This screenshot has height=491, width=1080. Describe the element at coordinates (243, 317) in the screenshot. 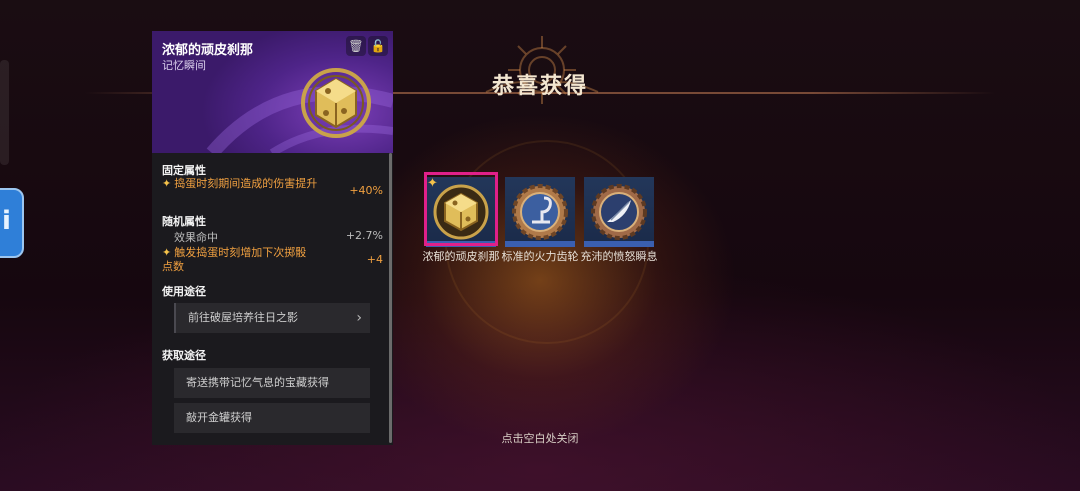

I see `usage-link-label: 前往破屋培养往日之影` at that location.